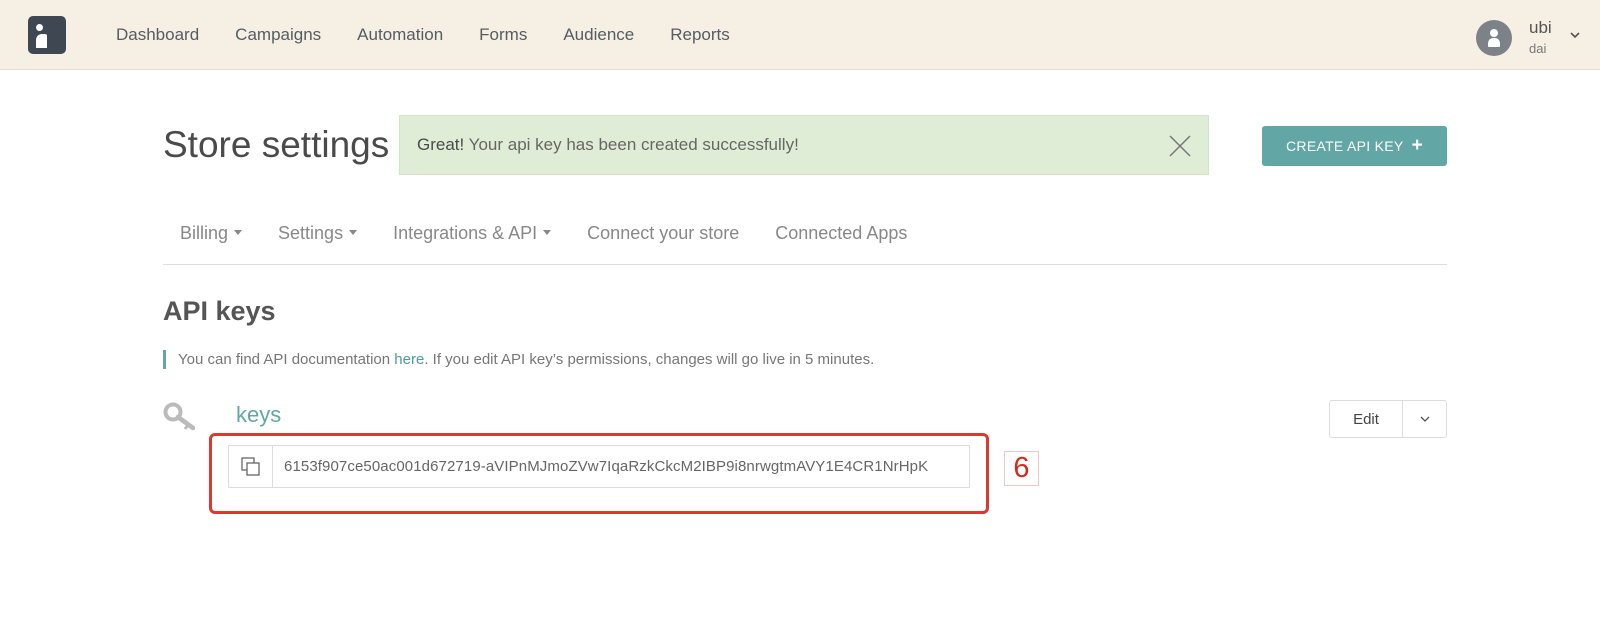  Describe the element at coordinates (1538, 48) in the screenshot. I see `user-account: dai` at that location.